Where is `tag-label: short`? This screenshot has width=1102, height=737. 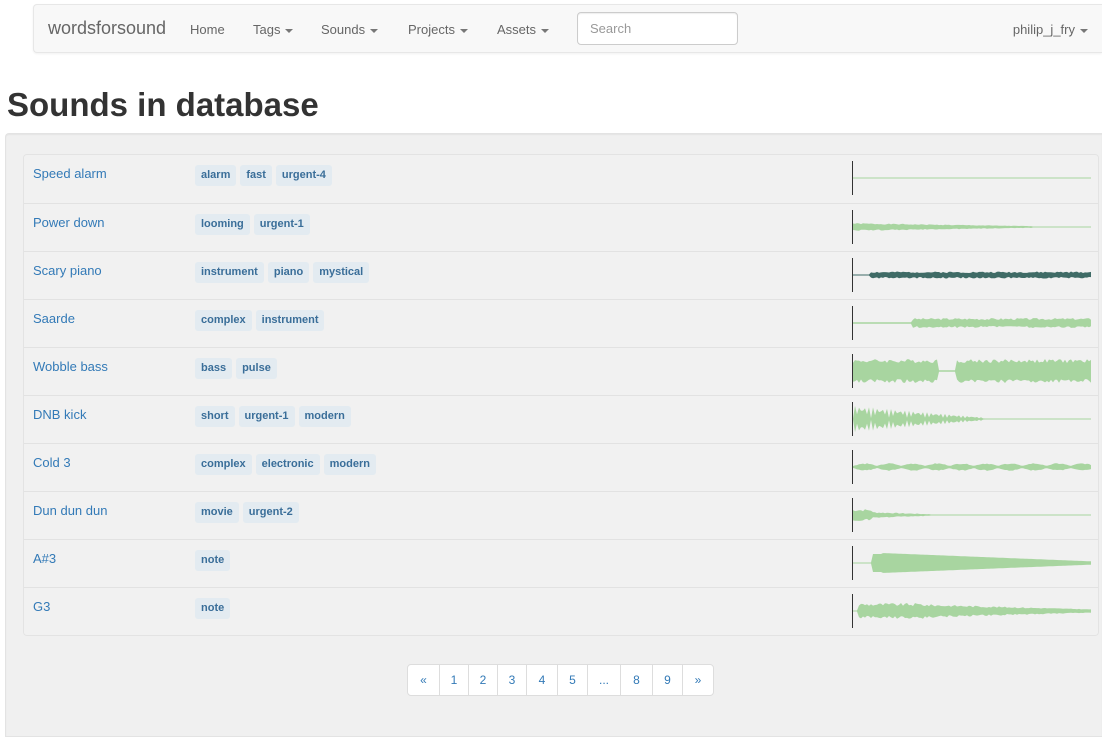
tag-label: short is located at coordinates (215, 416).